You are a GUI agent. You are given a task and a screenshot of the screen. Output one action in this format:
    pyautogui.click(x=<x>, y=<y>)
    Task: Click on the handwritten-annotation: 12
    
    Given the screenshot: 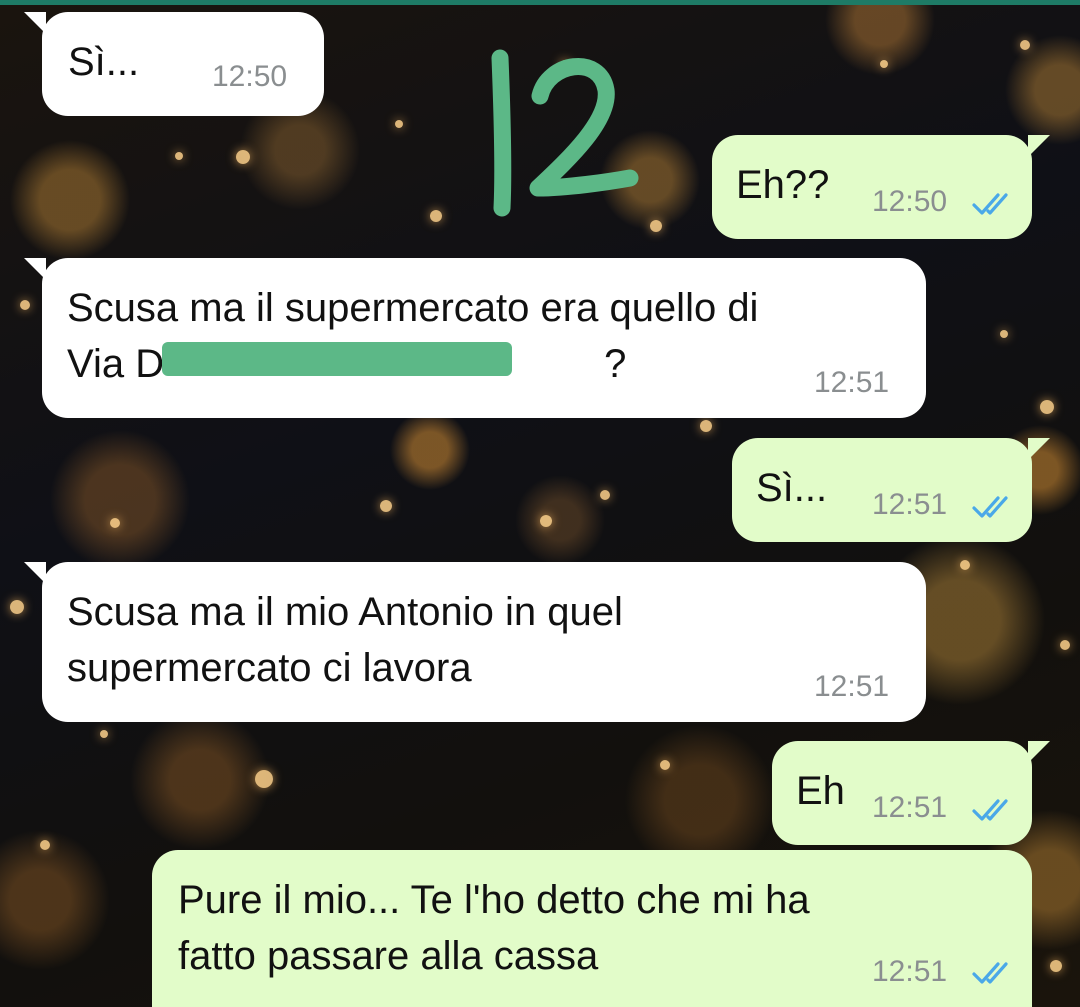 What is the action you would take?
    pyautogui.click(x=558, y=132)
    